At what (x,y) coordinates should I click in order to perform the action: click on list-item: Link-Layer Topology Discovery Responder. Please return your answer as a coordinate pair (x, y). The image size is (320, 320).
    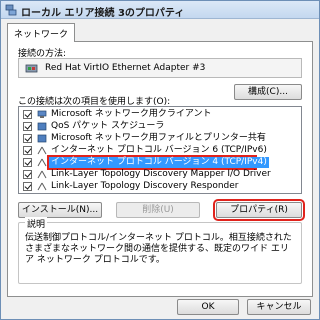
    Looking at the image, I should click on (159, 186).